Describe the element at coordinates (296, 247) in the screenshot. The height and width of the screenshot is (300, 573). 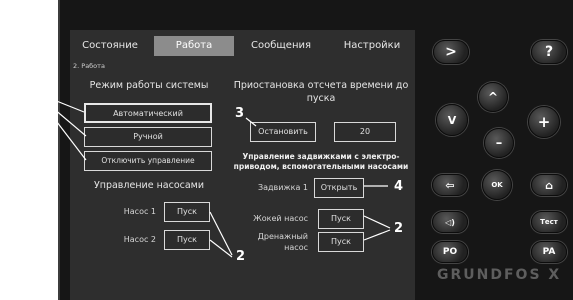
I see `drain-pump-label-line2: насос` at that location.